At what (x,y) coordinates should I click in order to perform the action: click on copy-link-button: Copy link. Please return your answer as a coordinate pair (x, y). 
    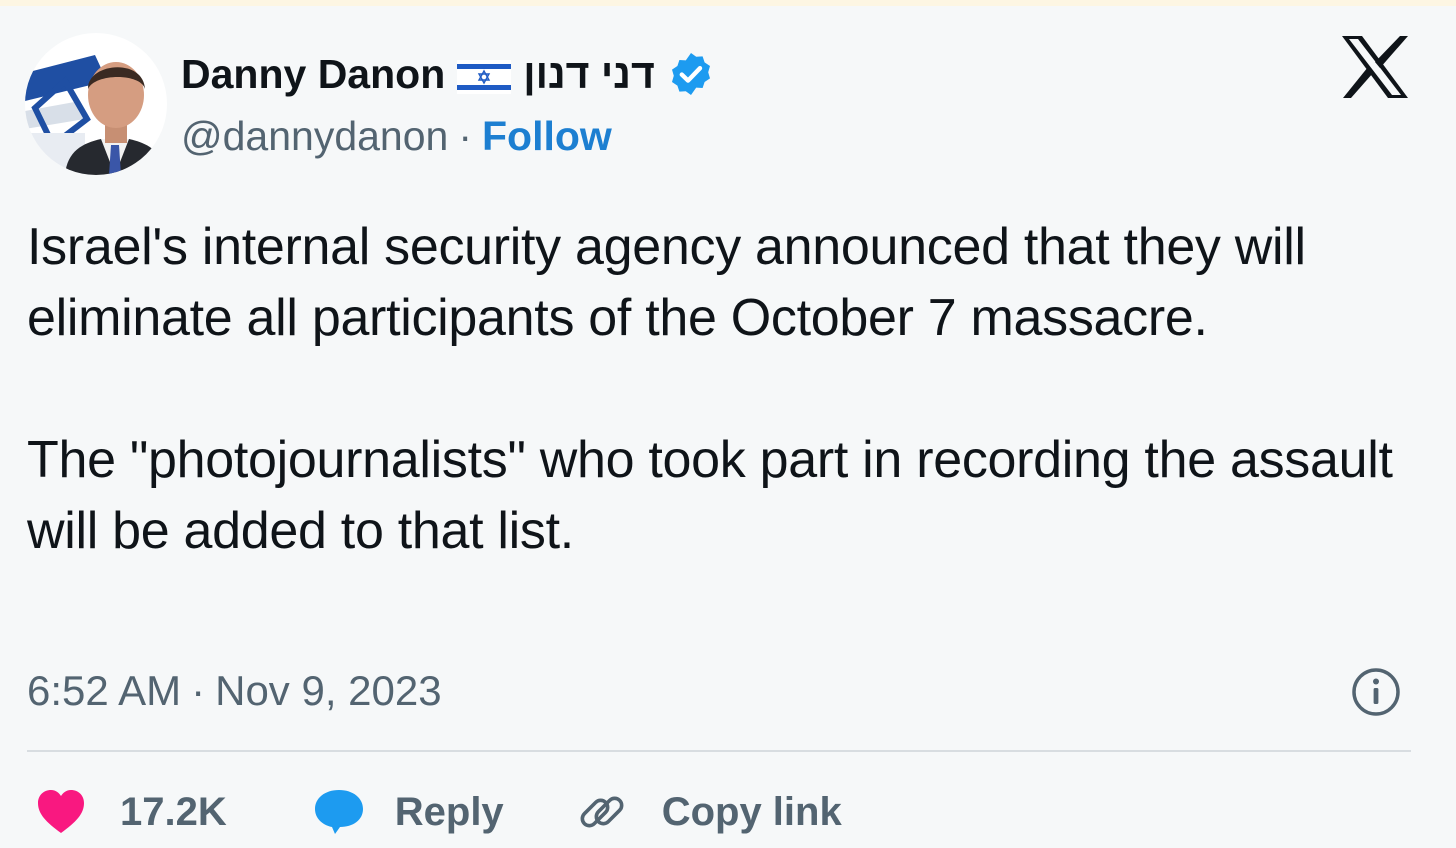
    Looking at the image, I should click on (709, 812).